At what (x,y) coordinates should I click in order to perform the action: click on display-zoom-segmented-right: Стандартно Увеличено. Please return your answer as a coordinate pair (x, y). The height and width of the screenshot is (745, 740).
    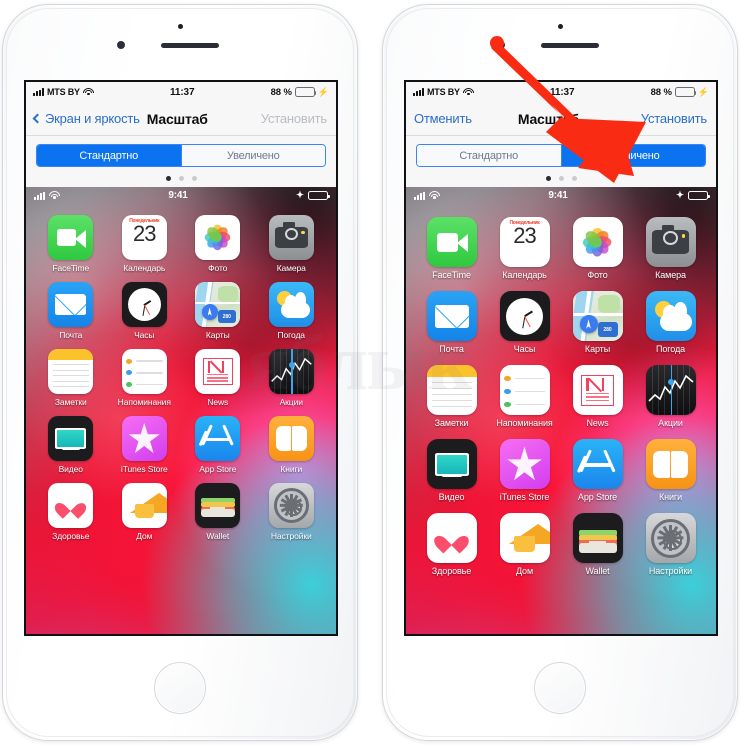
    Looking at the image, I should click on (561, 155).